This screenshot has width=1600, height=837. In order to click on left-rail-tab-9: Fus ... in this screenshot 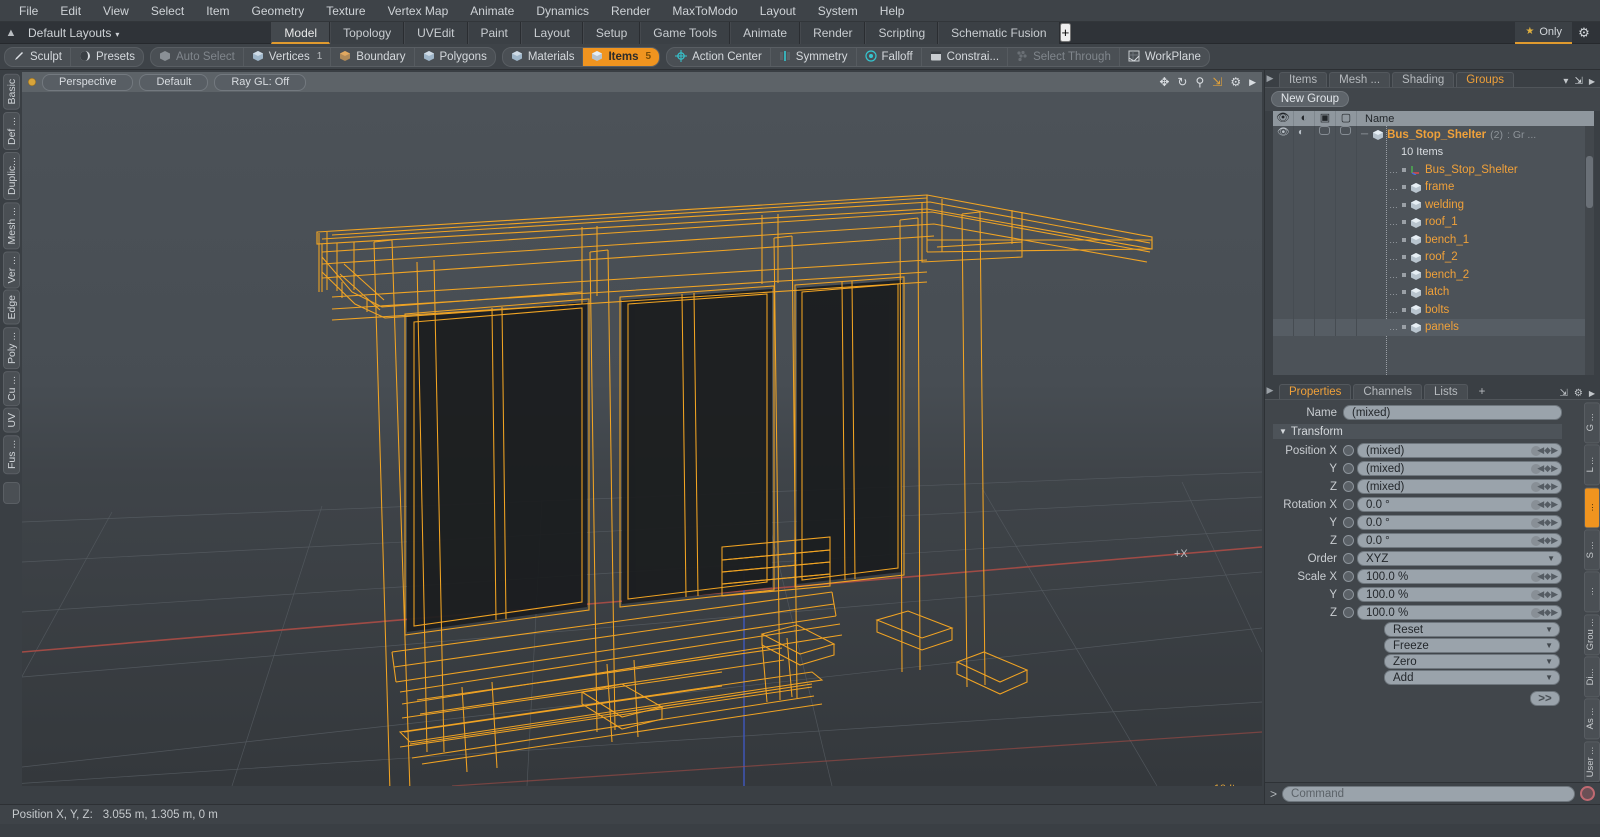, I will do `click(11, 454)`.